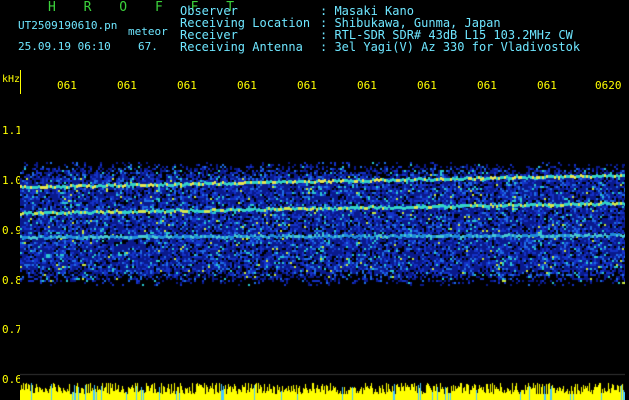 The width and height of the screenshot is (629, 400). I want to click on y-tick: 0.8, so click(12, 280).